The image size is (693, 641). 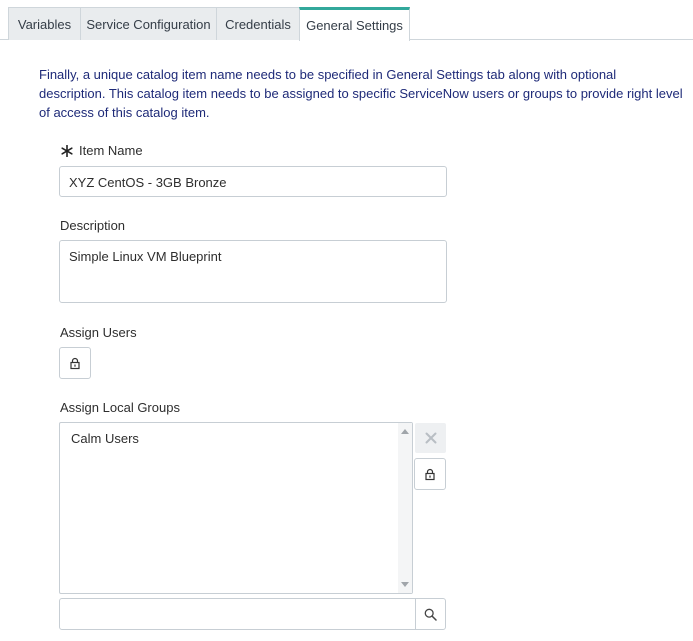 I want to click on assign-users-lock-button, so click(x=75, y=363).